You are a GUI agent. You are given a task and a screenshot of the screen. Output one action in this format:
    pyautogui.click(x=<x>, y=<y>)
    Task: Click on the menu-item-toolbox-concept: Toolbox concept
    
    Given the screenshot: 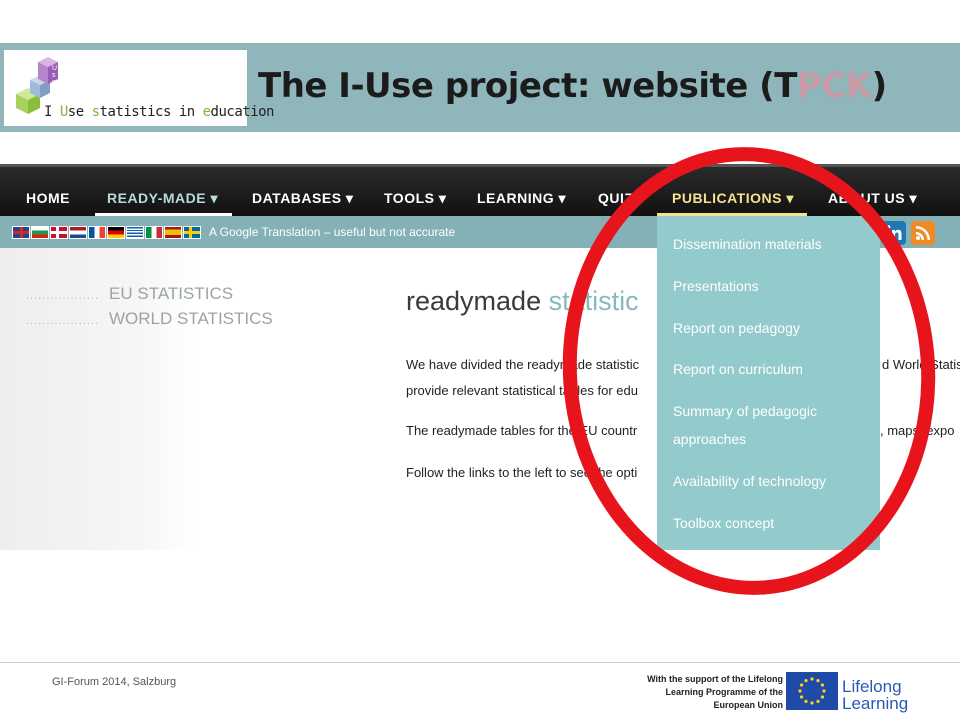 What is the action you would take?
    pyautogui.click(x=773, y=523)
    